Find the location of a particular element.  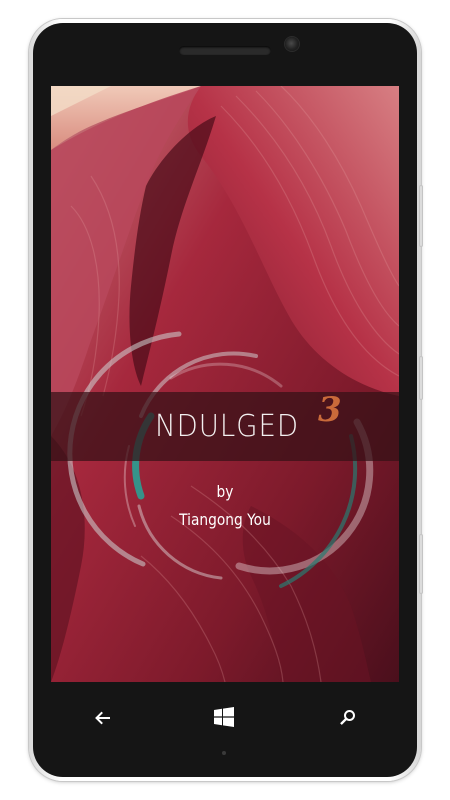

byline-by: by is located at coordinates (225, 491).